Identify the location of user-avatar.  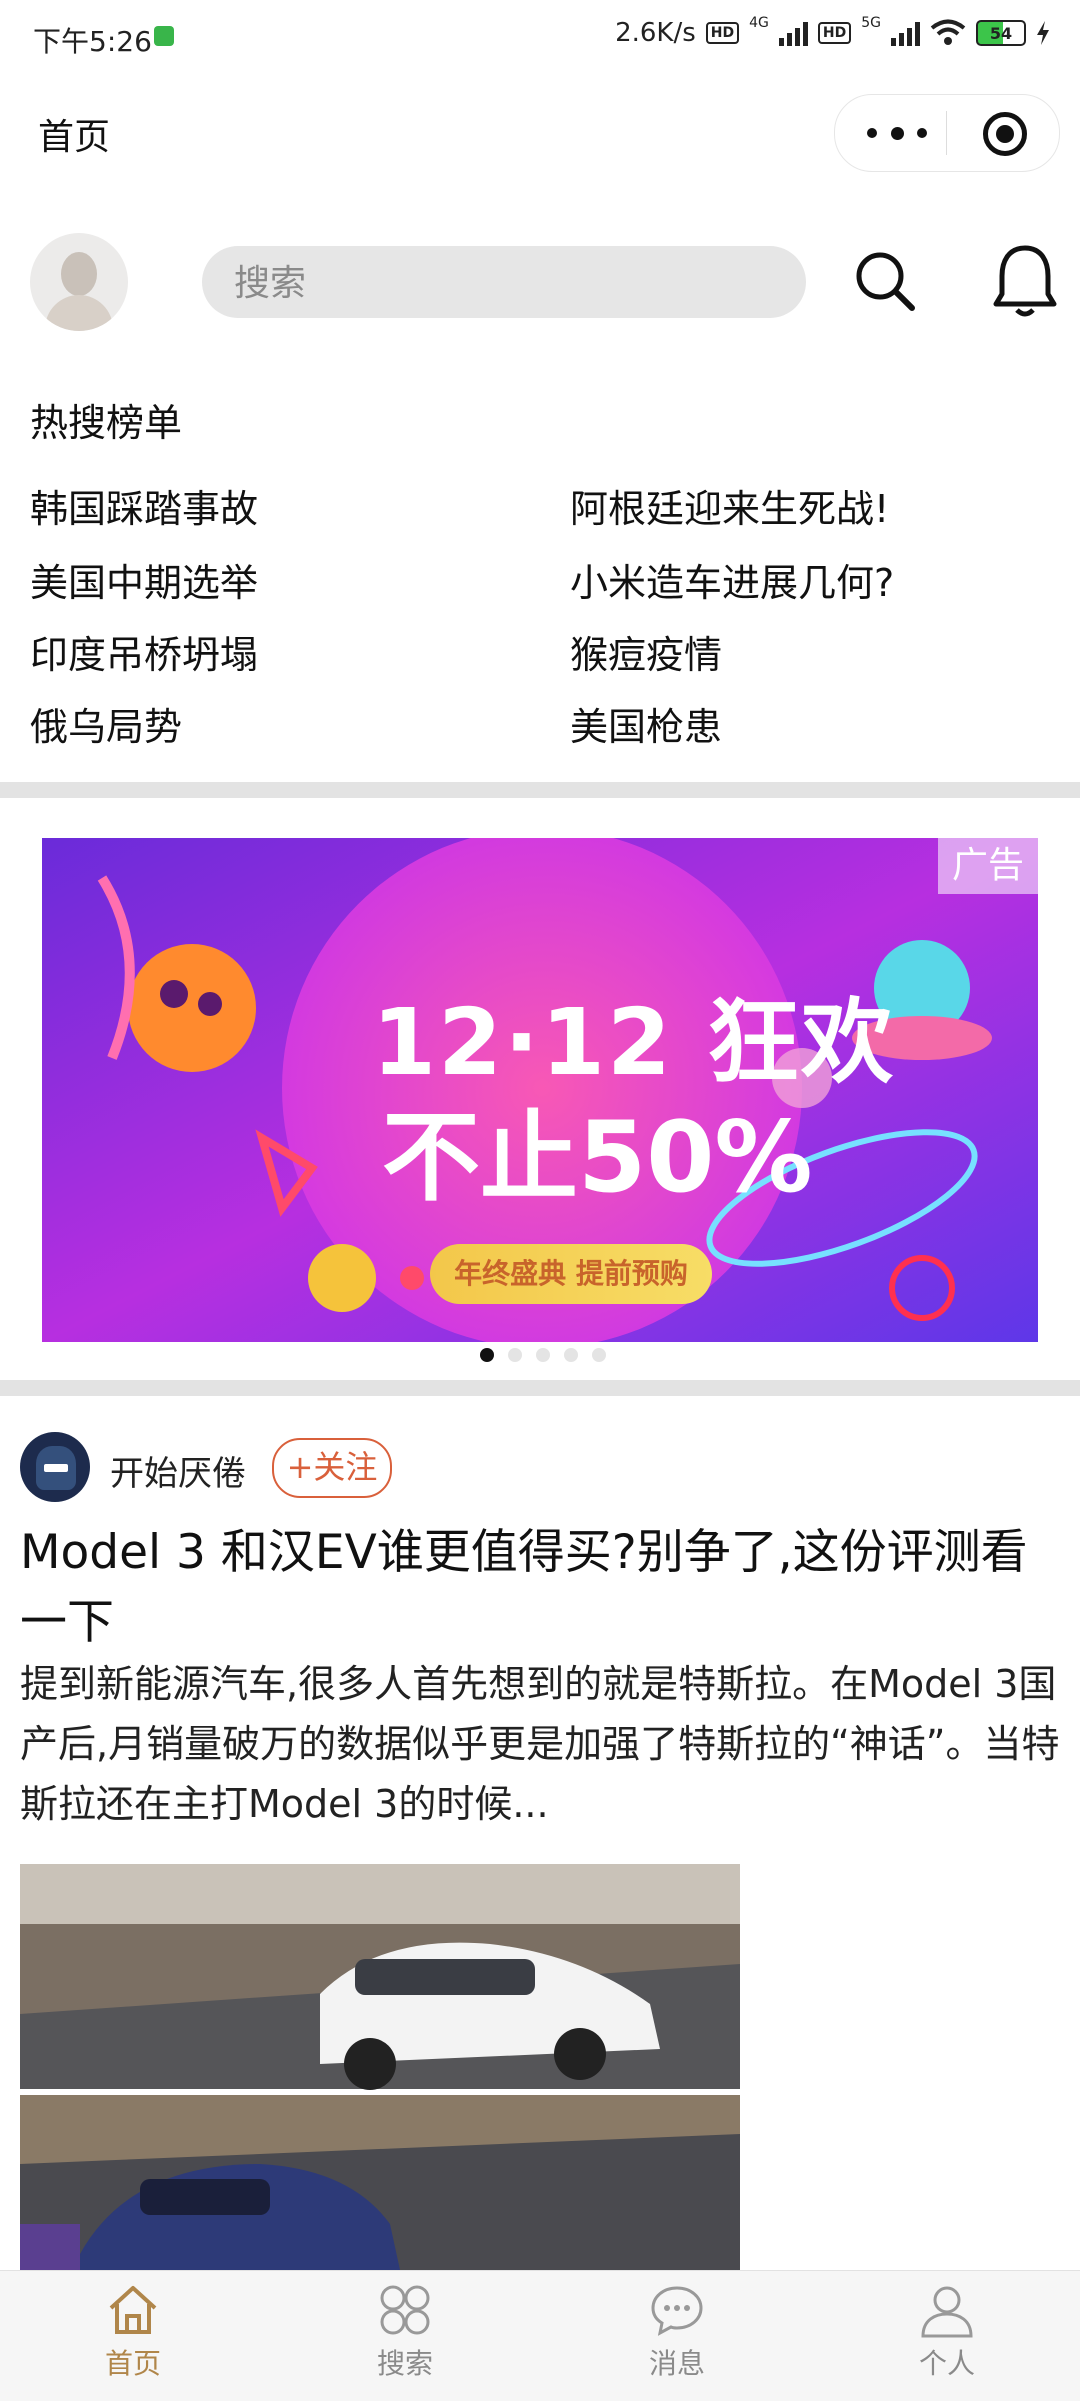
(79, 282).